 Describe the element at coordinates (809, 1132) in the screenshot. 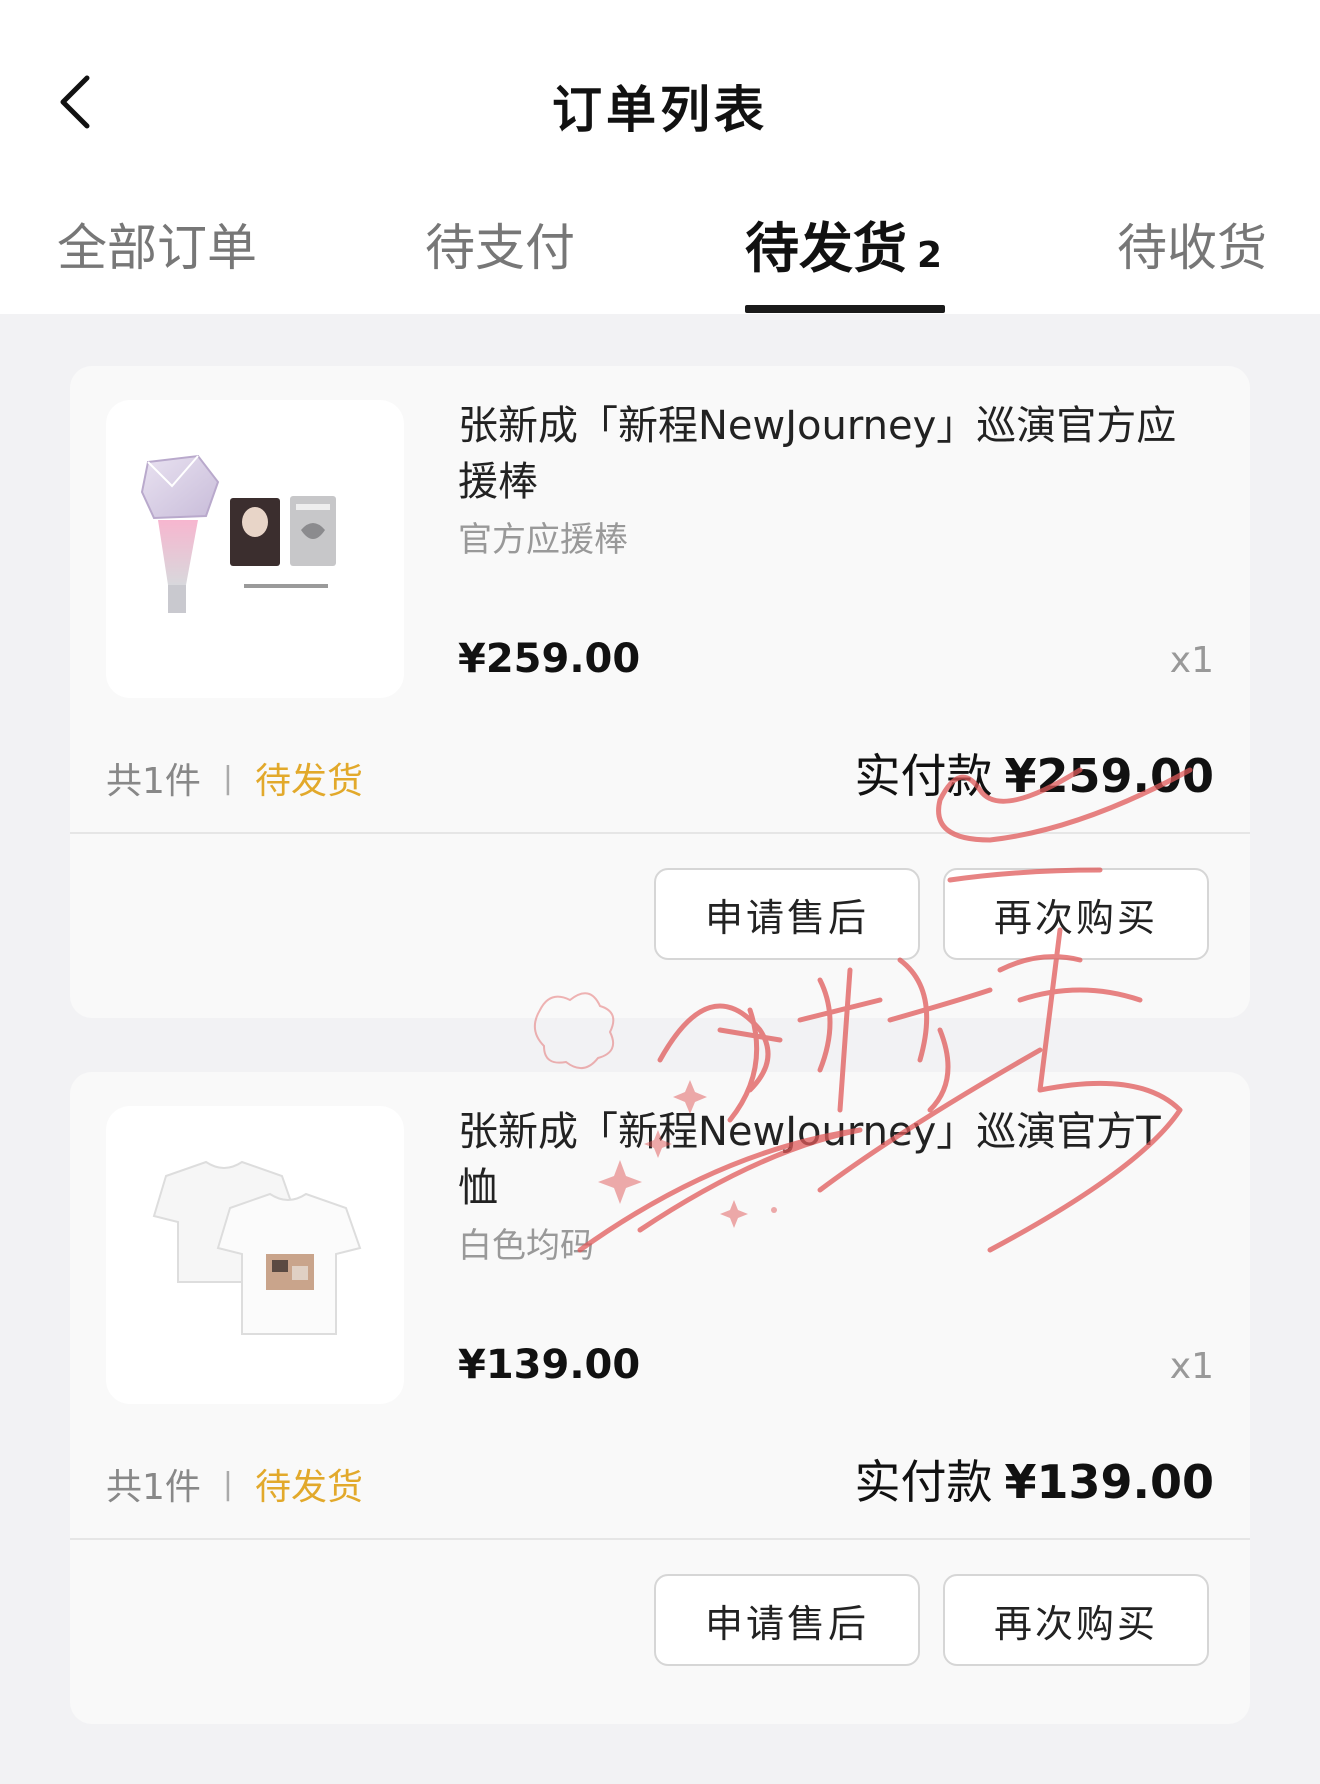

I see `product-name-line: 张新成「新程NewJourney」巡演官方T` at that location.